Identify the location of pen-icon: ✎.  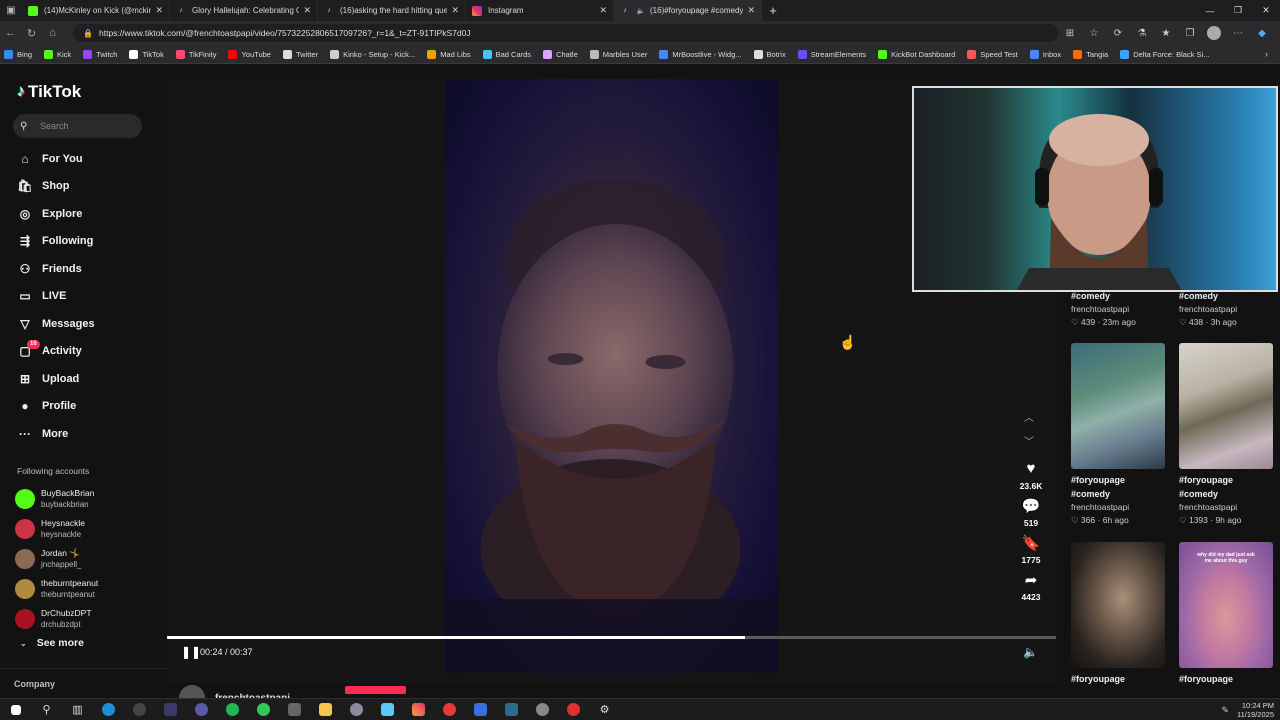
(1225, 710).